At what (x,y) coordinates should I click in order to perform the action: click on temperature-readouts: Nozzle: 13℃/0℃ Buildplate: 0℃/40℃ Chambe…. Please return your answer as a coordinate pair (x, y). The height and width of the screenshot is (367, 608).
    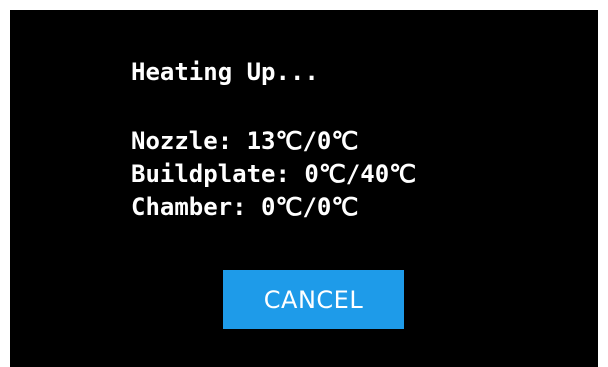
    Looking at the image, I should click on (273, 174).